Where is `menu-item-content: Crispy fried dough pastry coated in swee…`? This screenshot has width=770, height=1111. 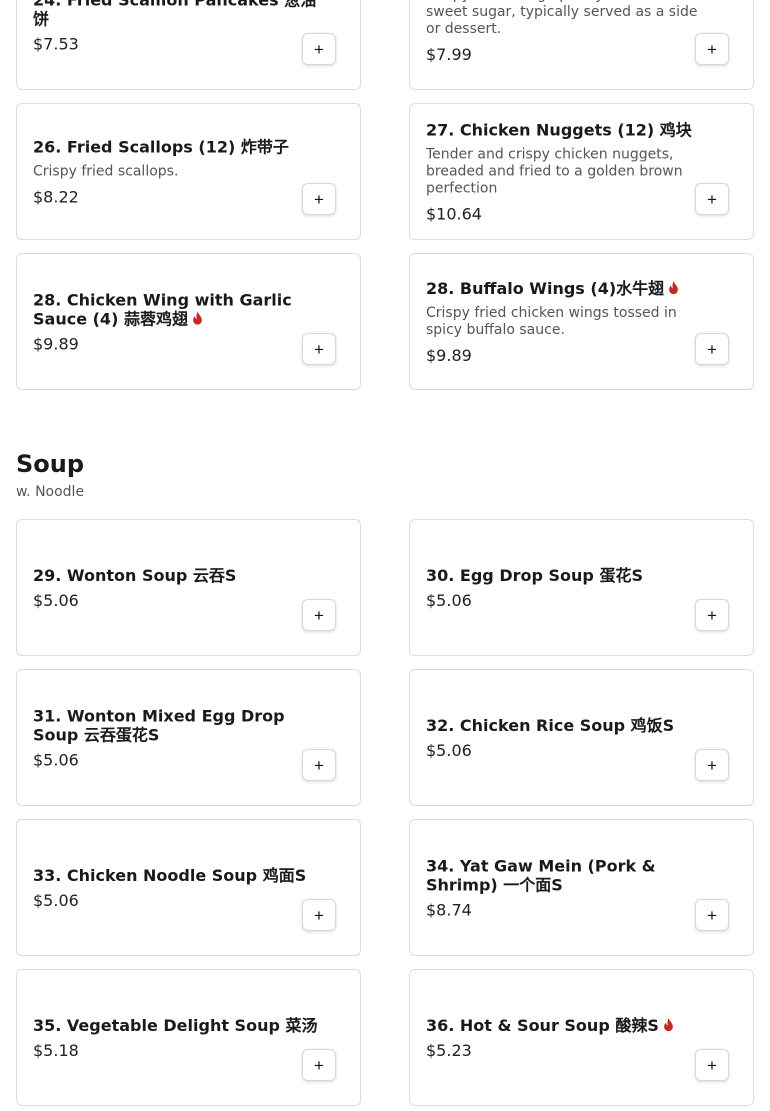 menu-item-content: Crispy fried dough pastry coated in swee… is located at coordinates (569, 32).